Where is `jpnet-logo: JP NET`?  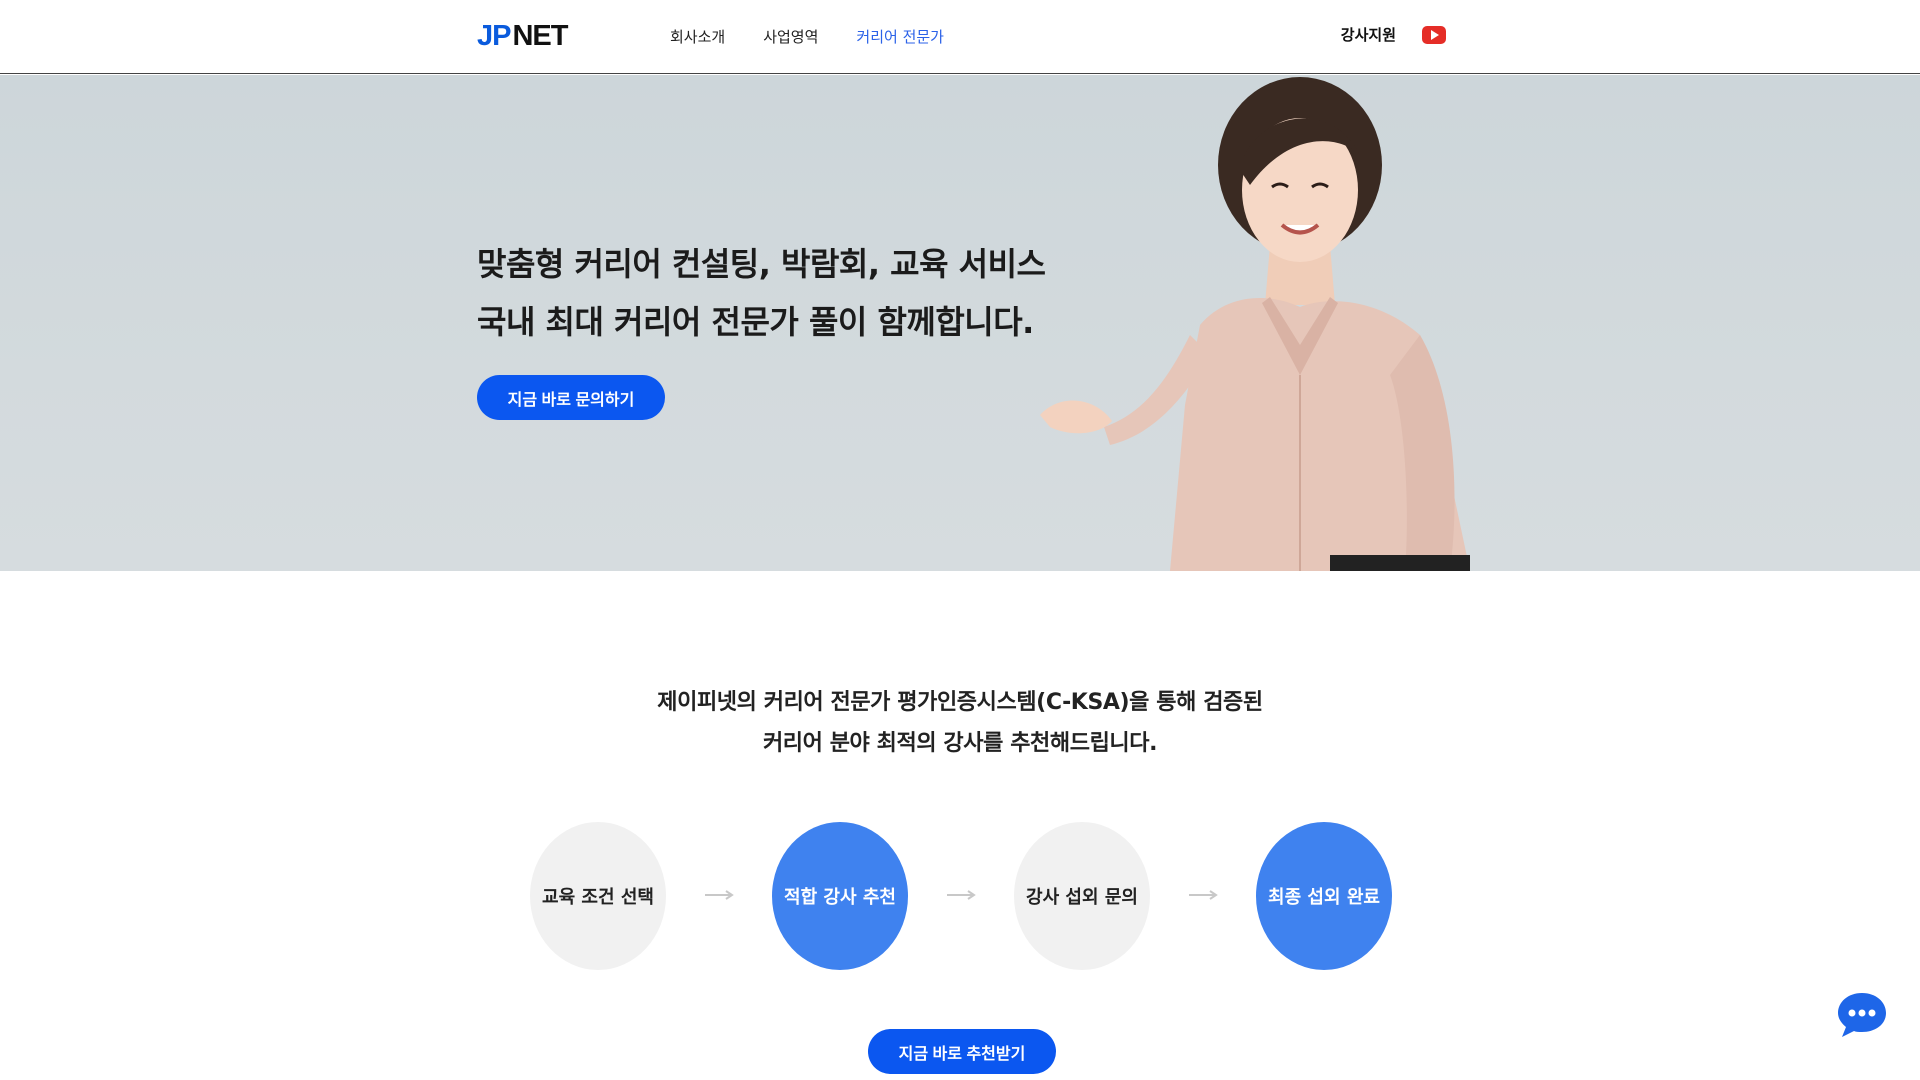 jpnet-logo: JP NET is located at coordinates (522, 35).